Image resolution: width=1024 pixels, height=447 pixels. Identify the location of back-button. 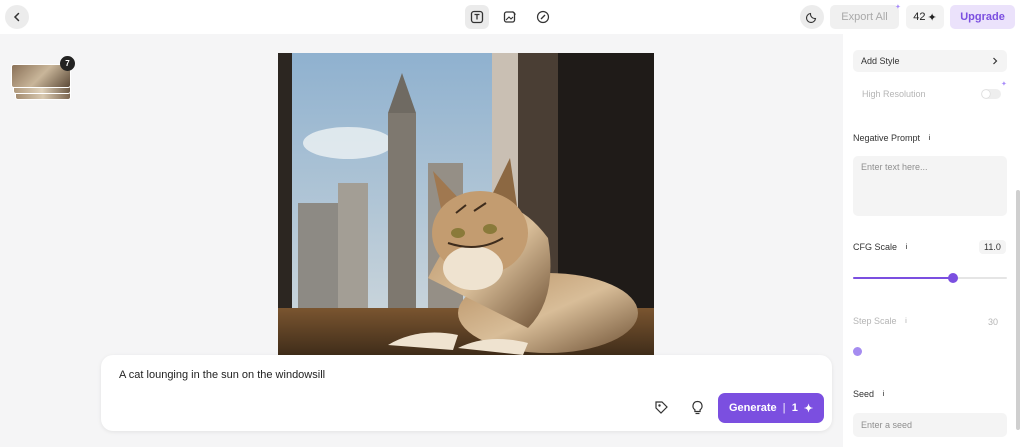
(17, 17).